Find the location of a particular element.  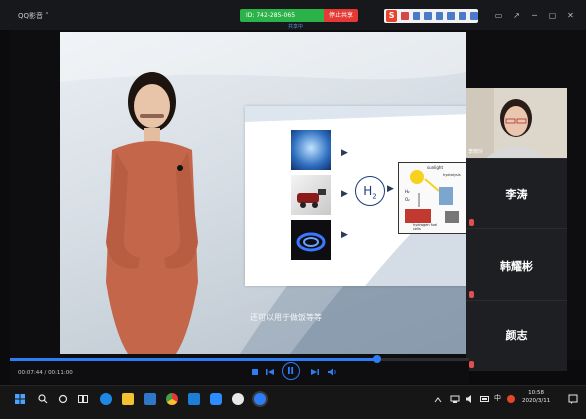

gas-flame-image is located at coordinates (311, 240).